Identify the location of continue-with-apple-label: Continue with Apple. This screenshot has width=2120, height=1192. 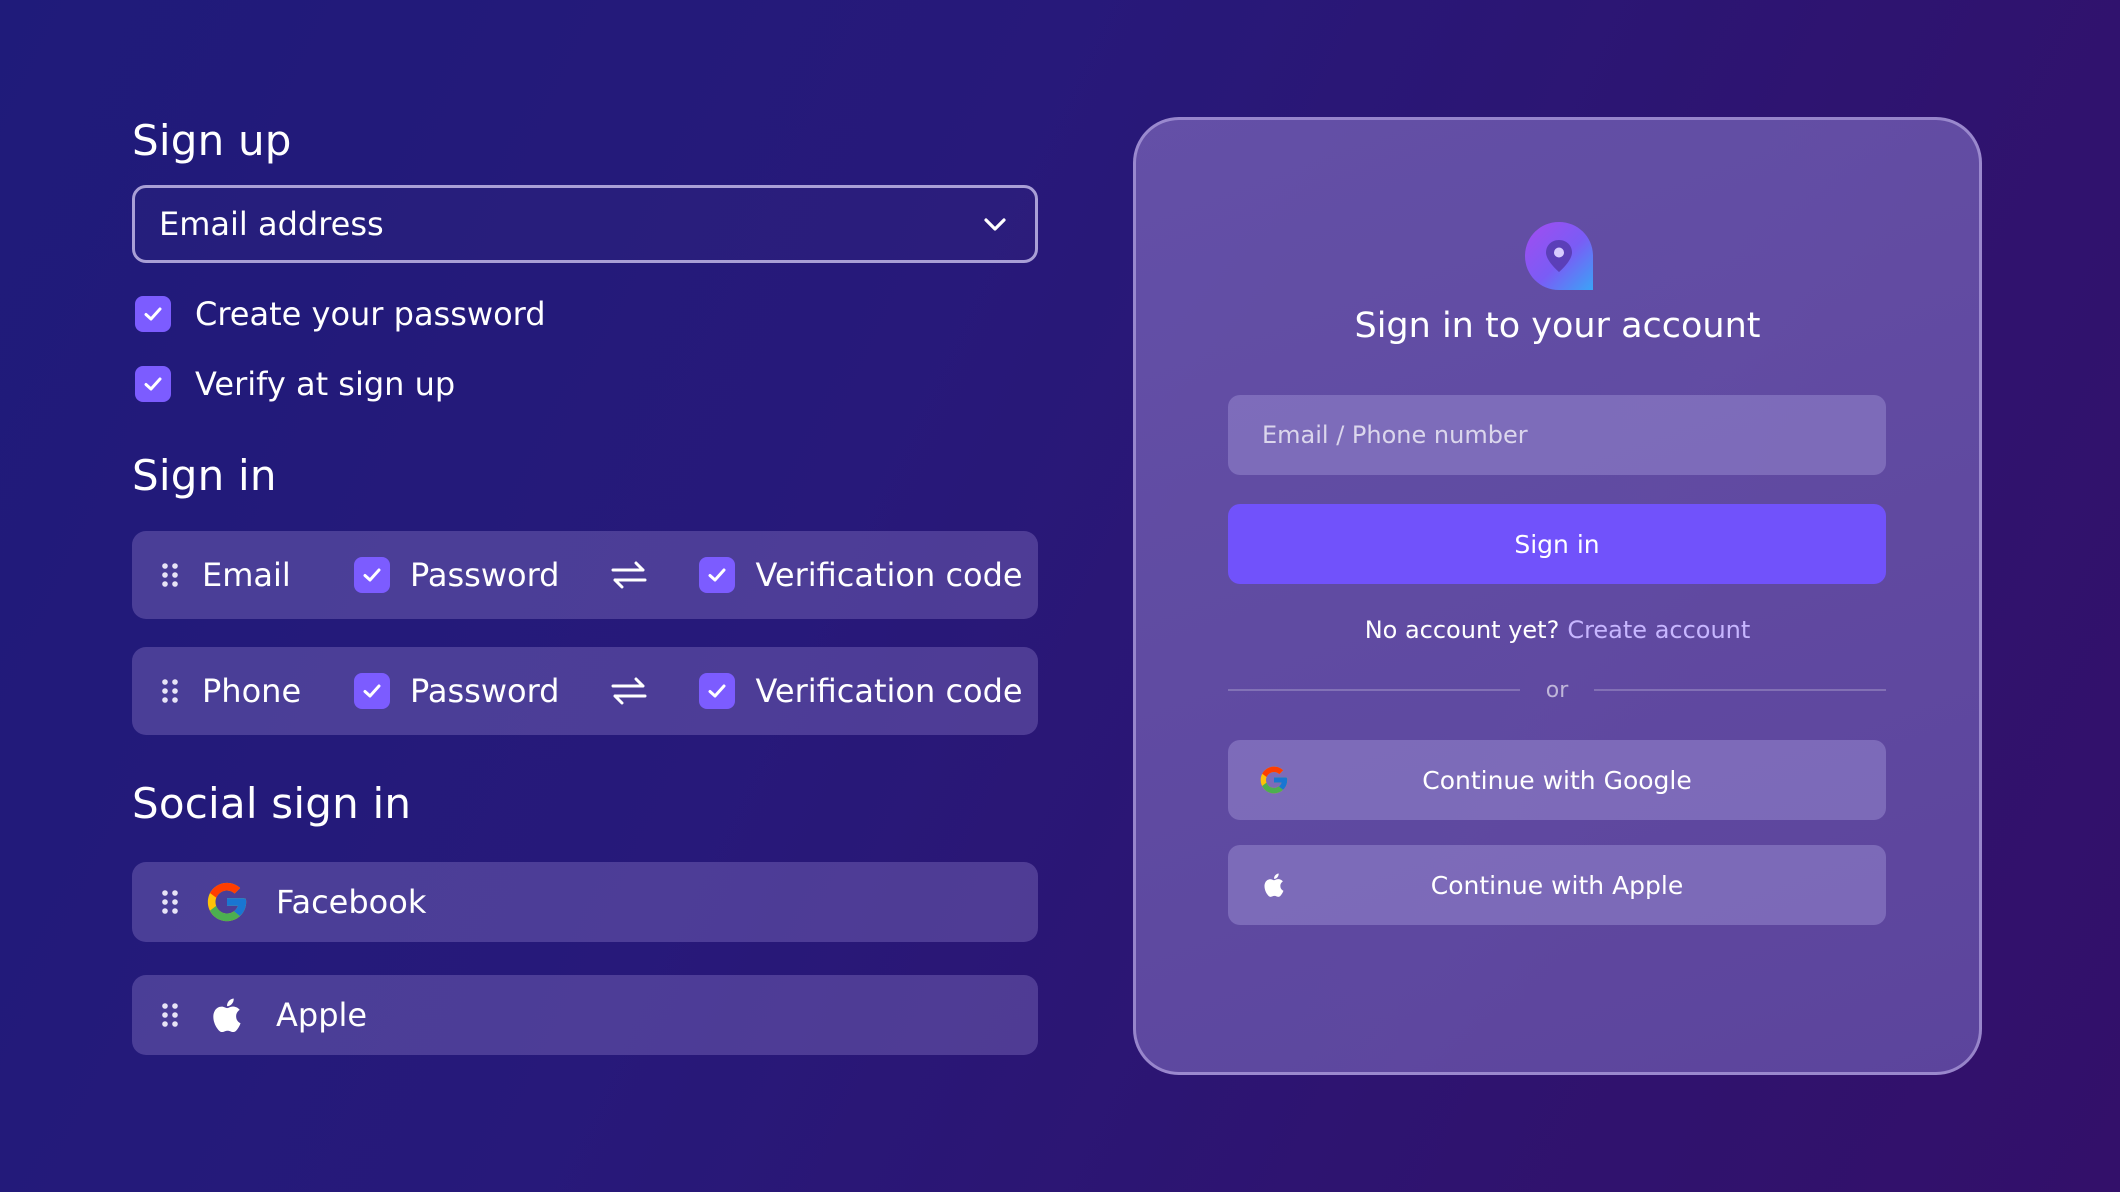
(1557, 885).